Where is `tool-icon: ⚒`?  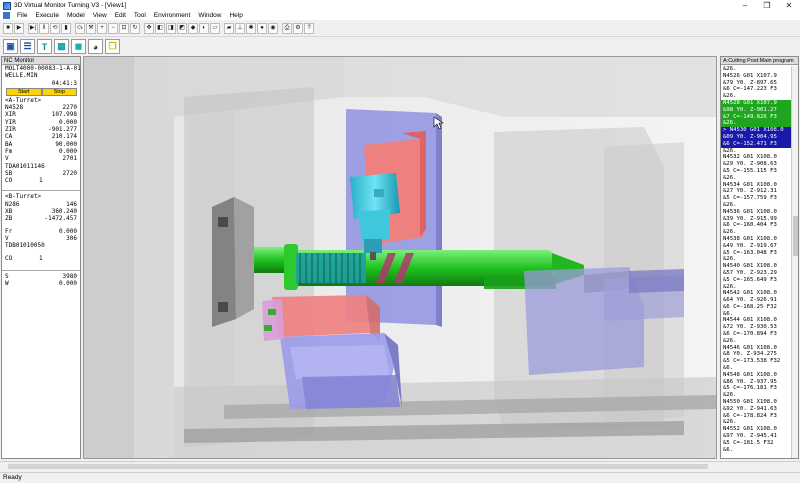
tool-icon: ⚒ is located at coordinates (91, 28).